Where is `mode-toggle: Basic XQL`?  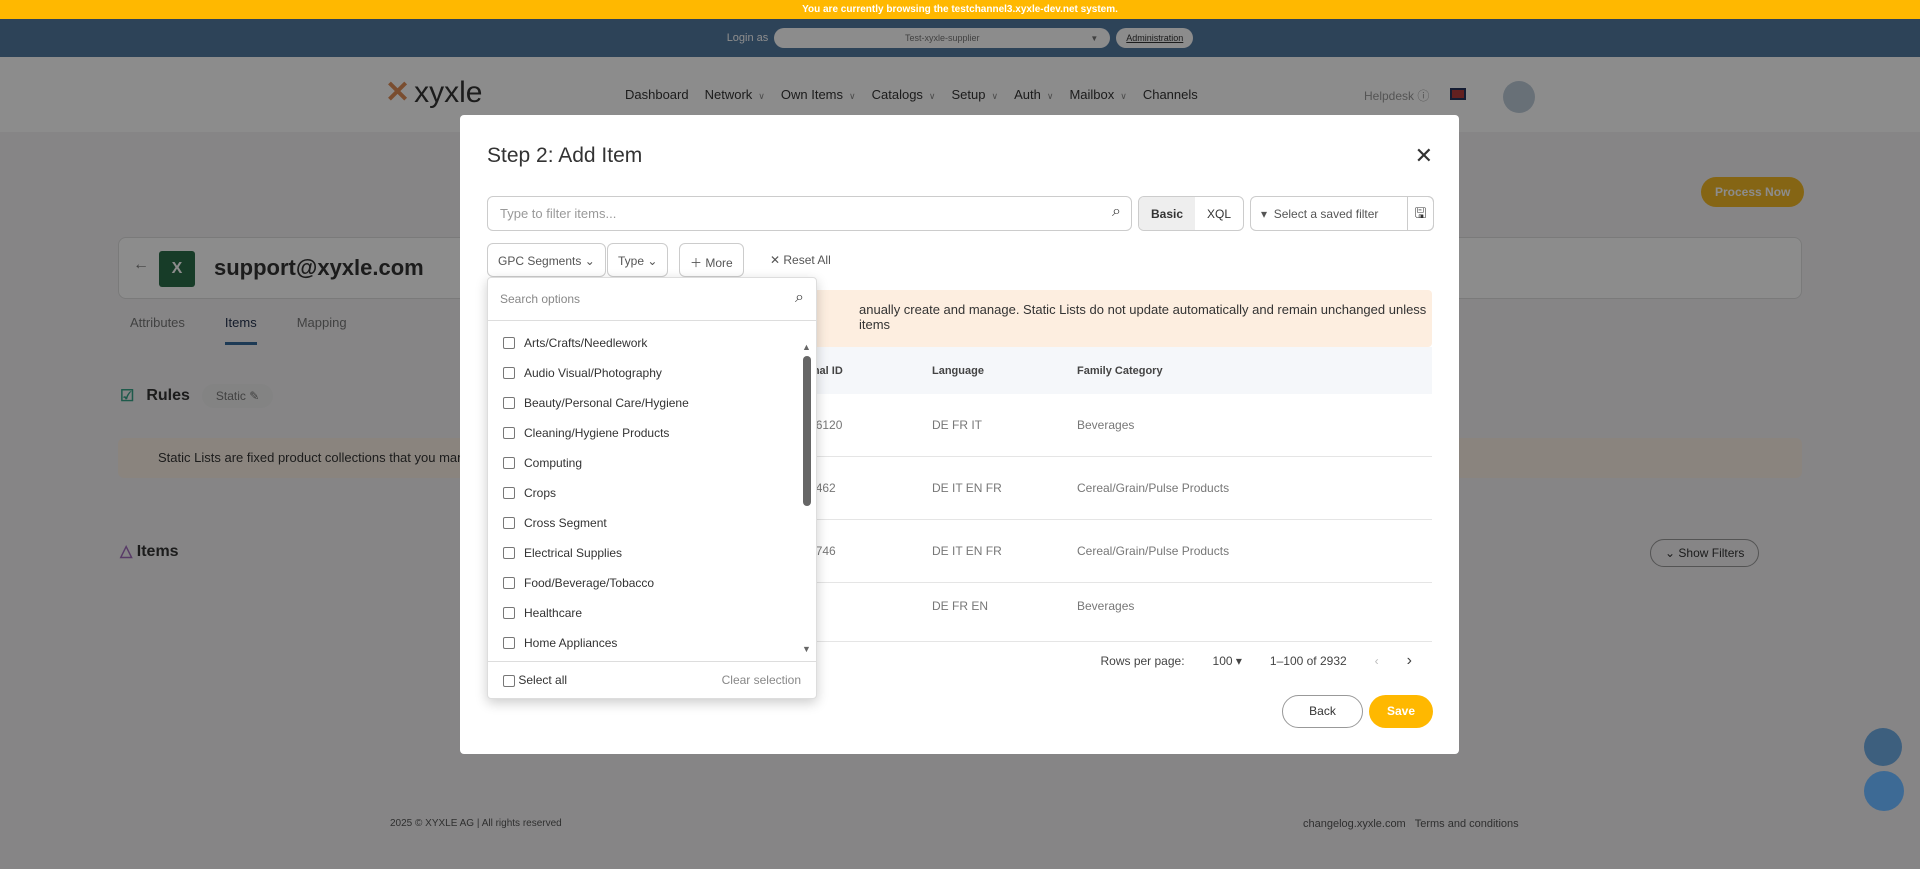
mode-toggle: Basic XQL is located at coordinates (1191, 213).